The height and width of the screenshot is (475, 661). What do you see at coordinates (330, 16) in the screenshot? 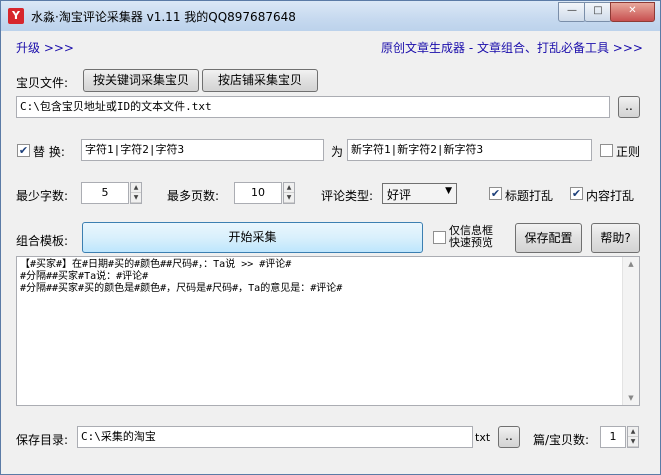
I see `title-bar: Y 水淼·淘宝评论采集器 v1.11 我的QQ897687648 — □ ✕` at bounding box center [330, 16].